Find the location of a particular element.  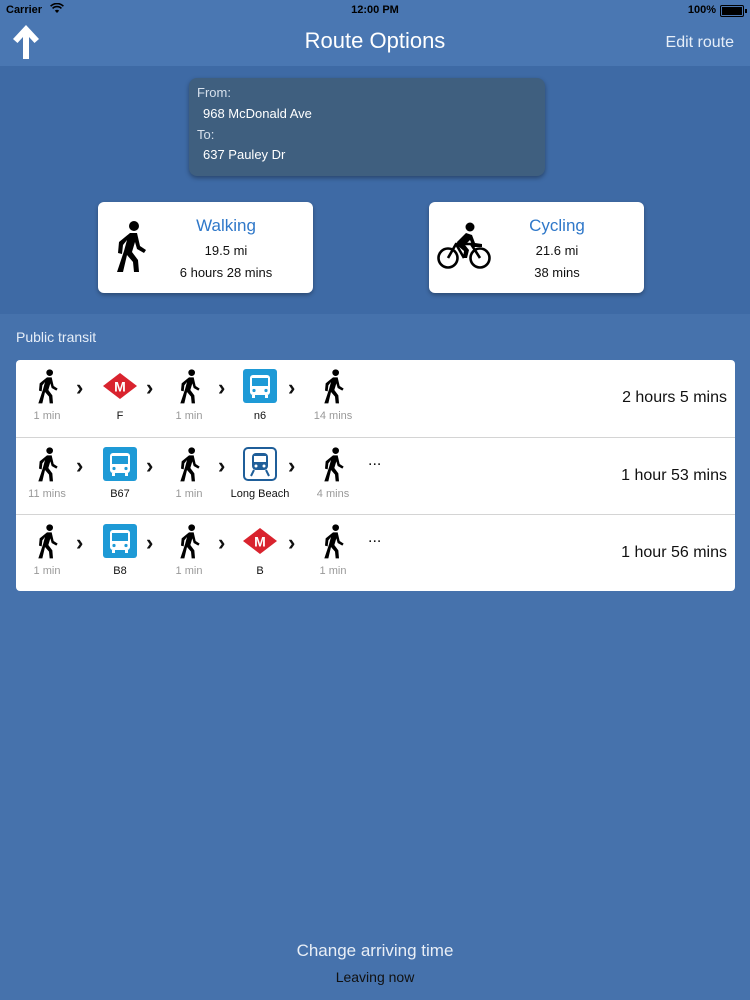

train-icon is located at coordinates (260, 464).